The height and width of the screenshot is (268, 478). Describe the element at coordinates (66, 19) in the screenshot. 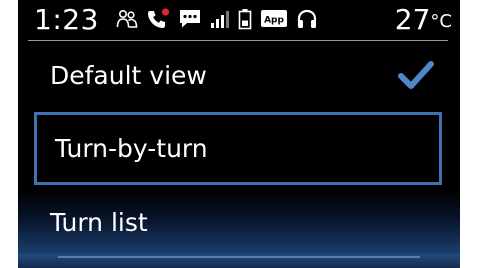

I see `clock: 1:23` at that location.